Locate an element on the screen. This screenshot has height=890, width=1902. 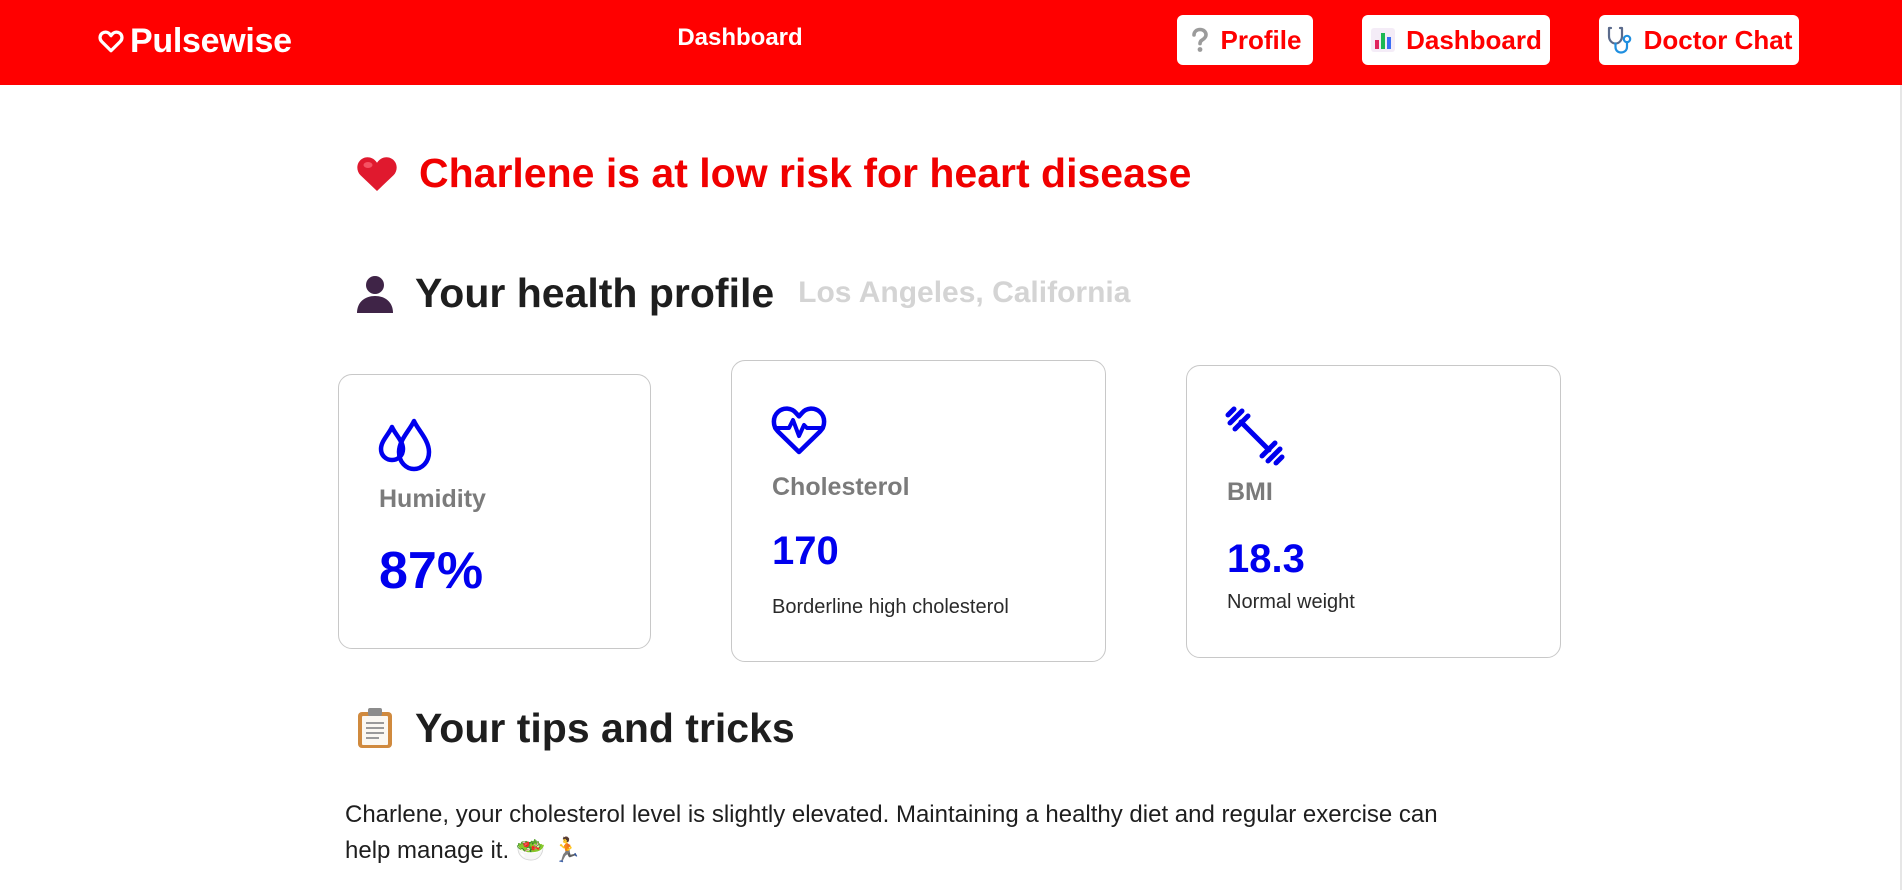
droplets-icon is located at coordinates (406, 448).